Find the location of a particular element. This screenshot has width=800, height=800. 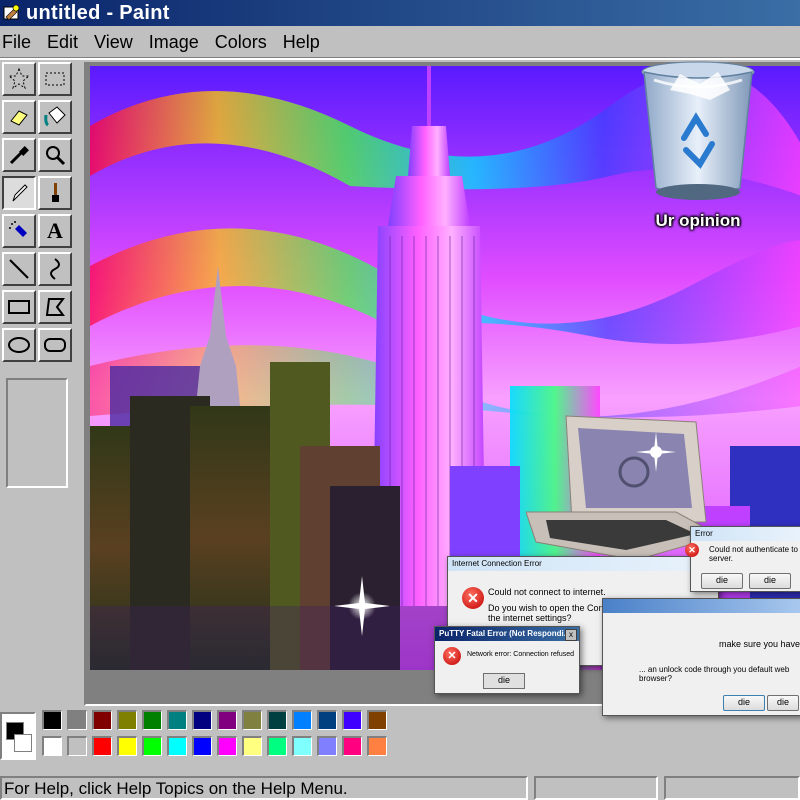

menu-image: Image is located at coordinates (174, 42).